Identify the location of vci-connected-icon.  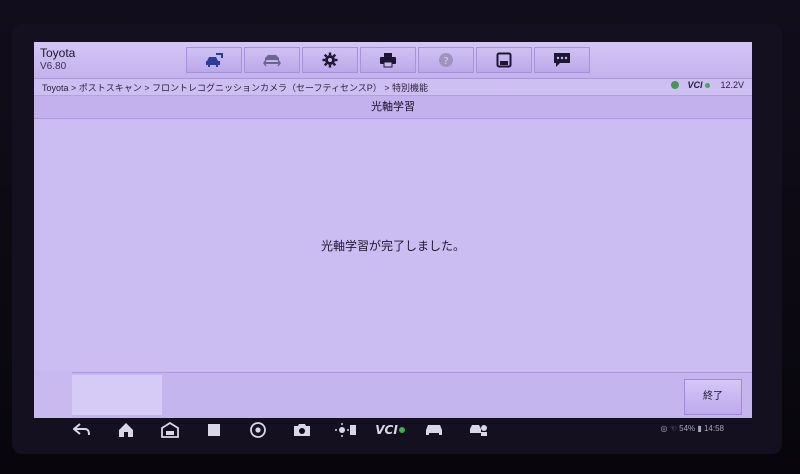
(708, 85).